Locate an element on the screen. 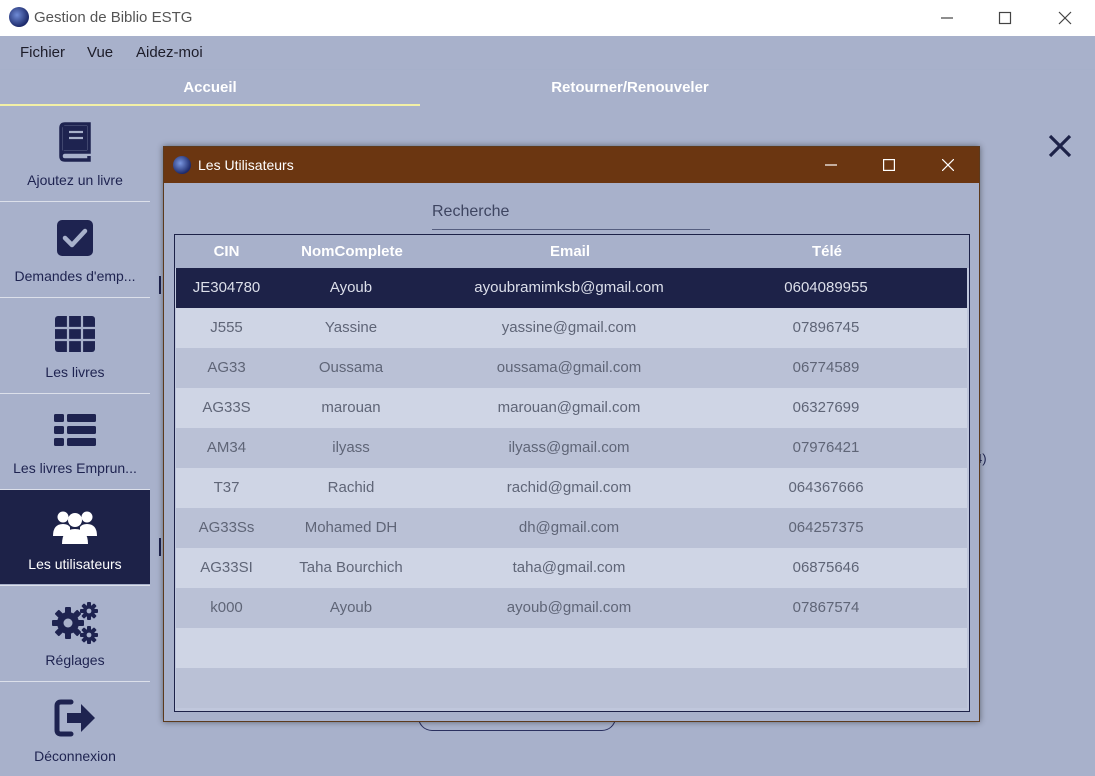 This screenshot has height=776, width=1095. logout-icon is located at coordinates (74, 718).